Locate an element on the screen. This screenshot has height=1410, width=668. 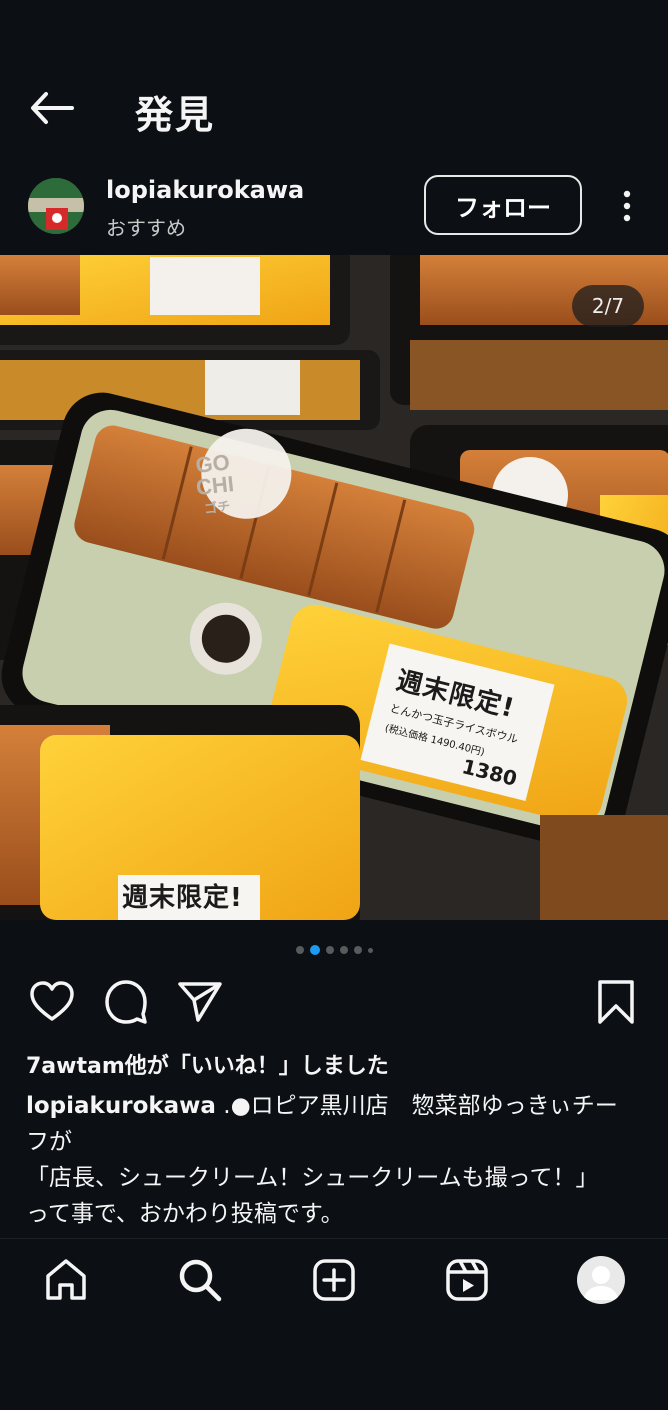
system-bar is located at coordinates (334, 1369).